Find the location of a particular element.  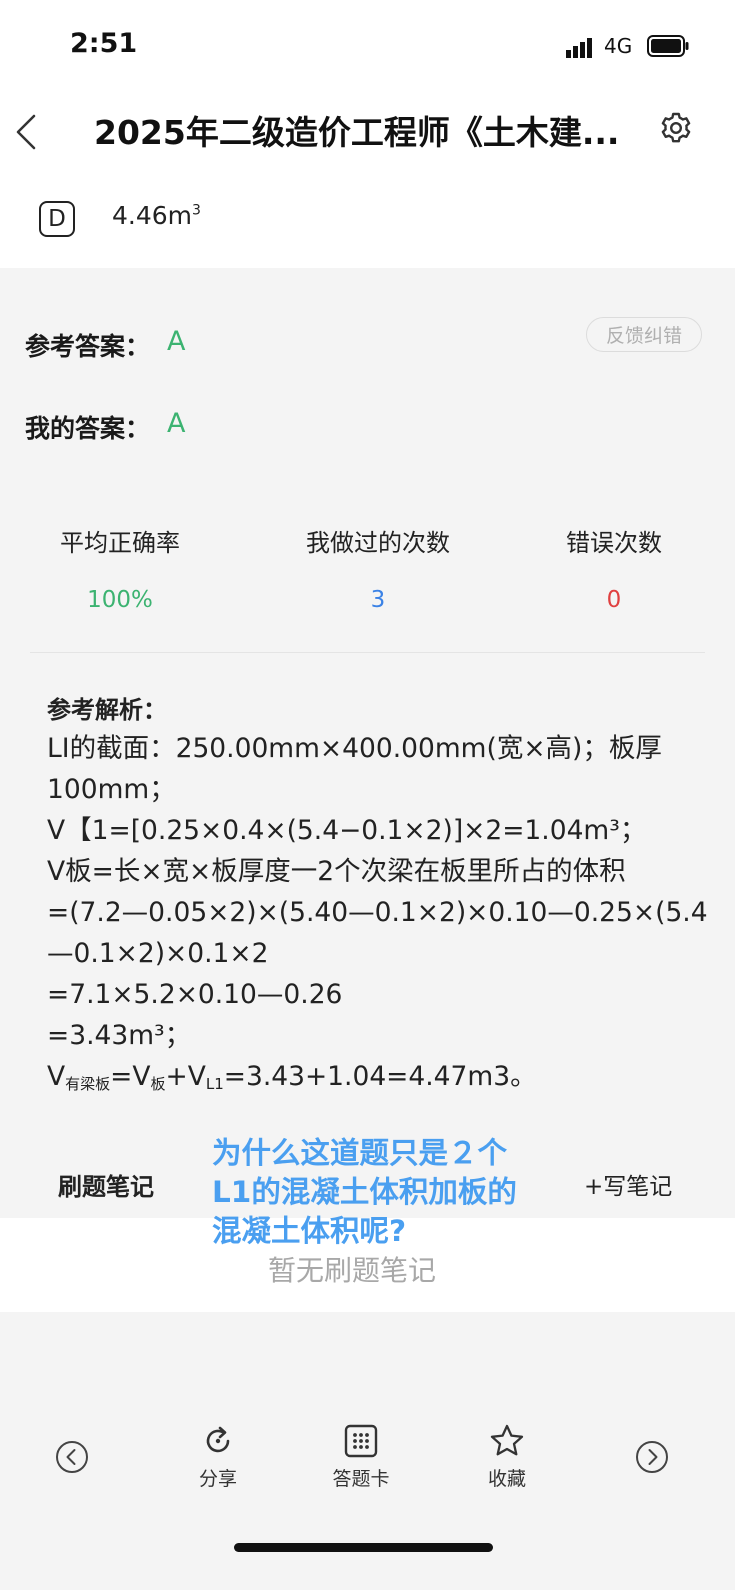

my-answer-value: A is located at coordinates (176, 423).